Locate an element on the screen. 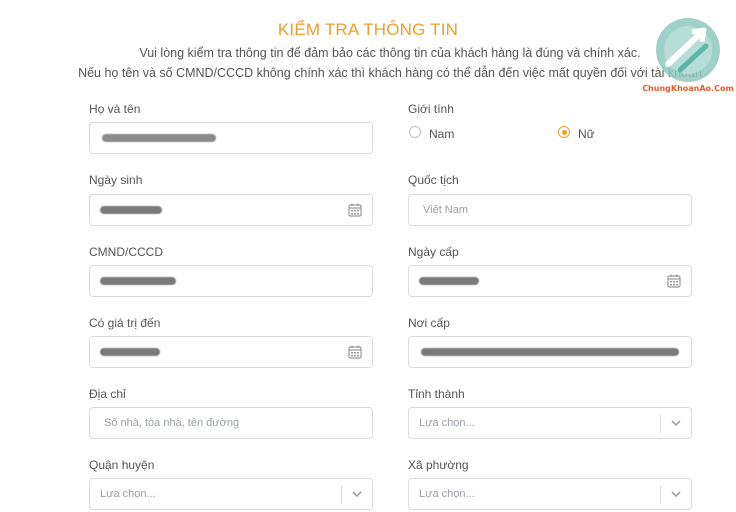 This screenshot has height=512, width=736. nationality-label: Quốc tịch is located at coordinates (433, 180).